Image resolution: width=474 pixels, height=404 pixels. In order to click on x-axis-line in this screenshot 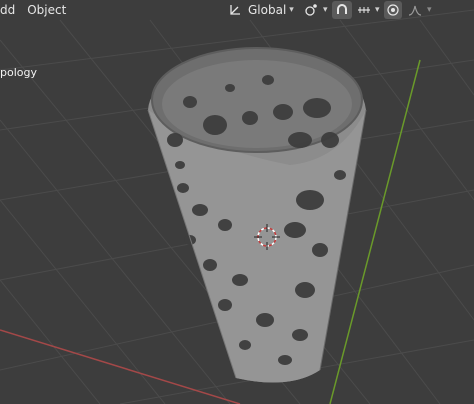, I will do `click(120, 366)`.